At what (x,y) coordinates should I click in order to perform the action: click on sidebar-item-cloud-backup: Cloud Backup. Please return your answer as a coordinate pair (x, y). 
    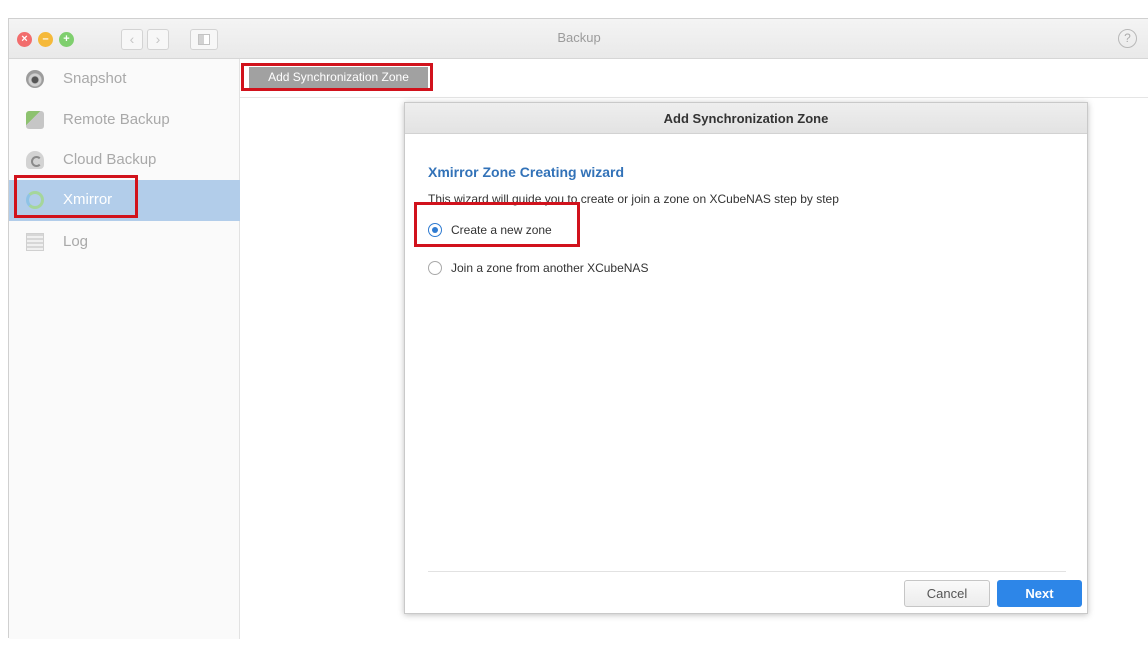
    Looking at the image, I should click on (124, 160).